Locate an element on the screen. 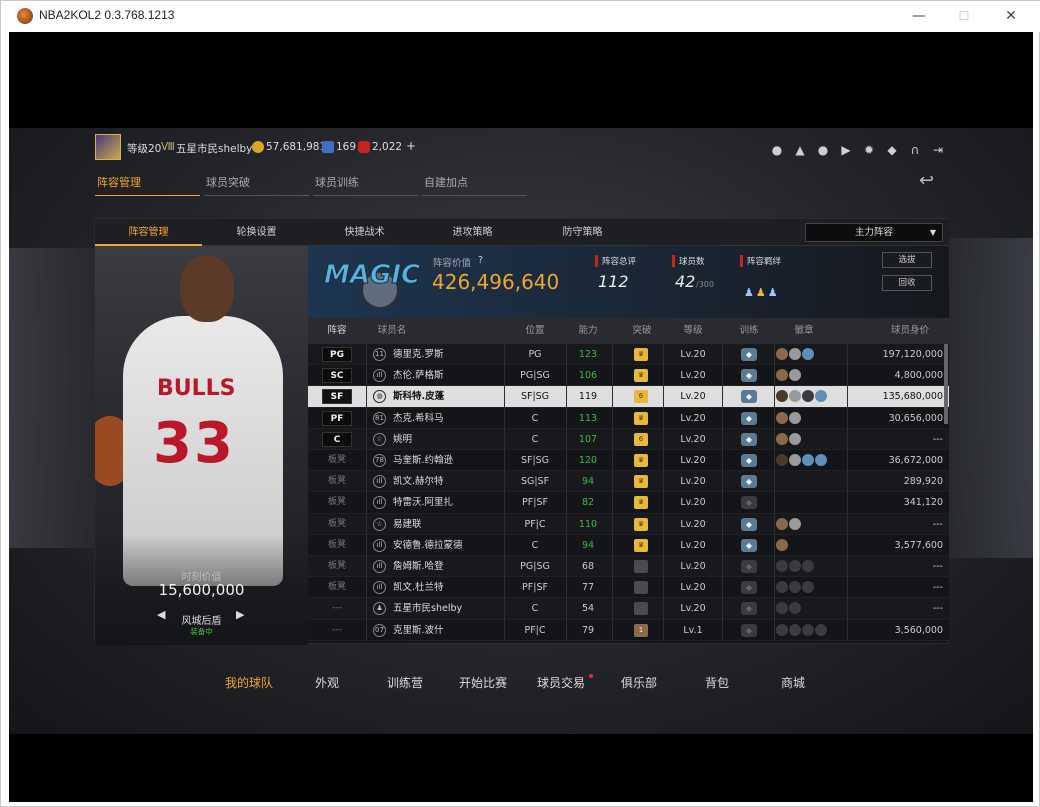 The height and width of the screenshot is (807, 1040). row-player-name: 马奎斯.约翰逊 is located at coordinates (423, 460).